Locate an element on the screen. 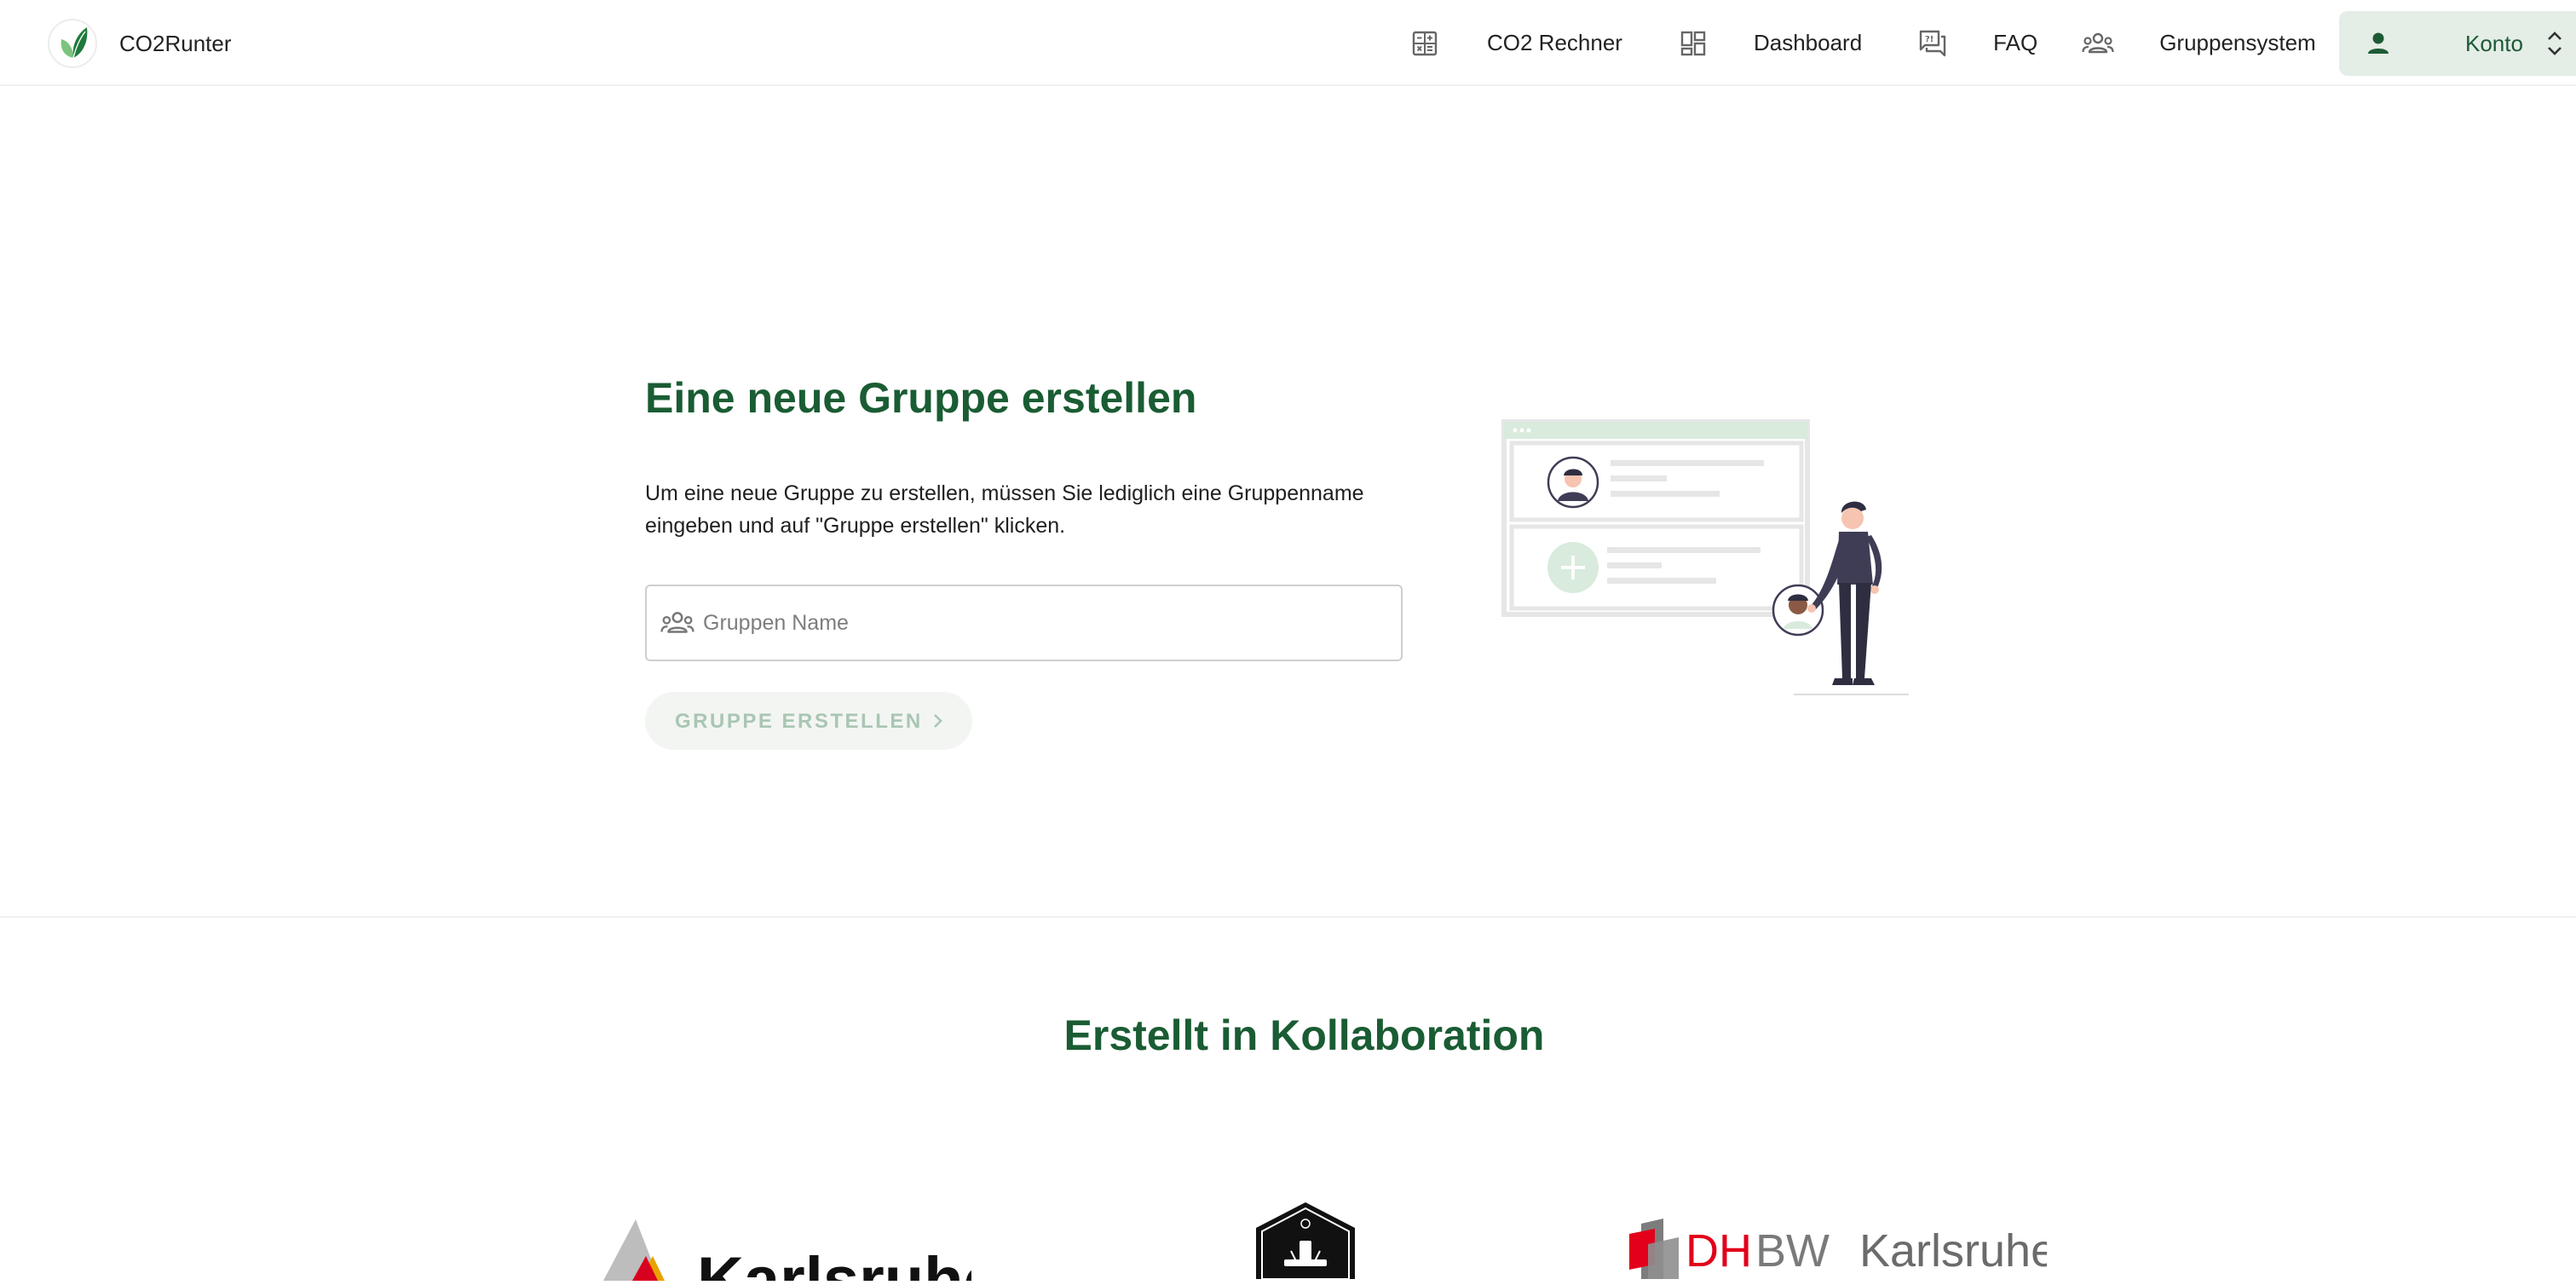  group-name-field is located at coordinates (1024, 623).